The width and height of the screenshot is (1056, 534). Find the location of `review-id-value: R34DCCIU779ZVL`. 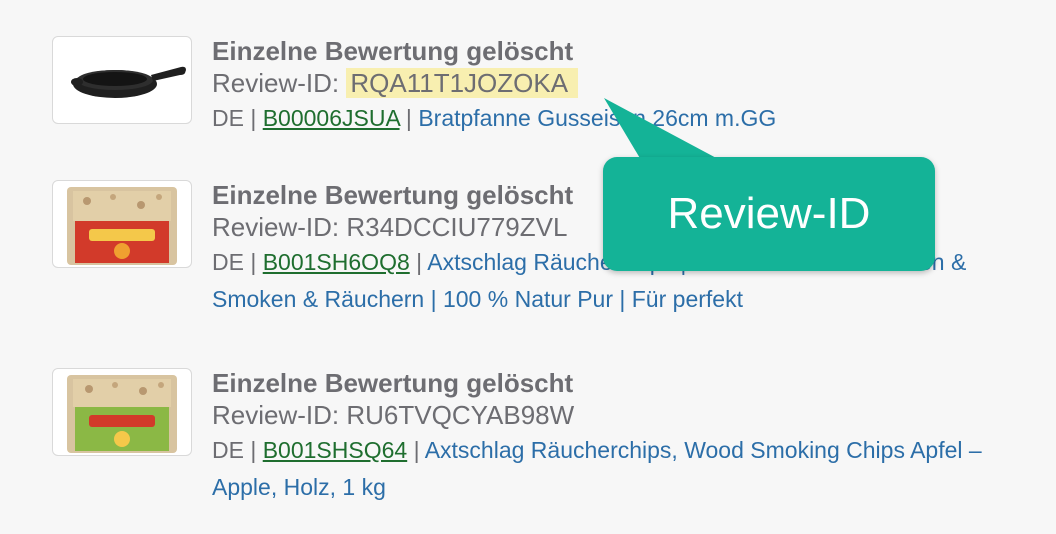

review-id-value: R34DCCIU779ZVL is located at coordinates (457, 227).